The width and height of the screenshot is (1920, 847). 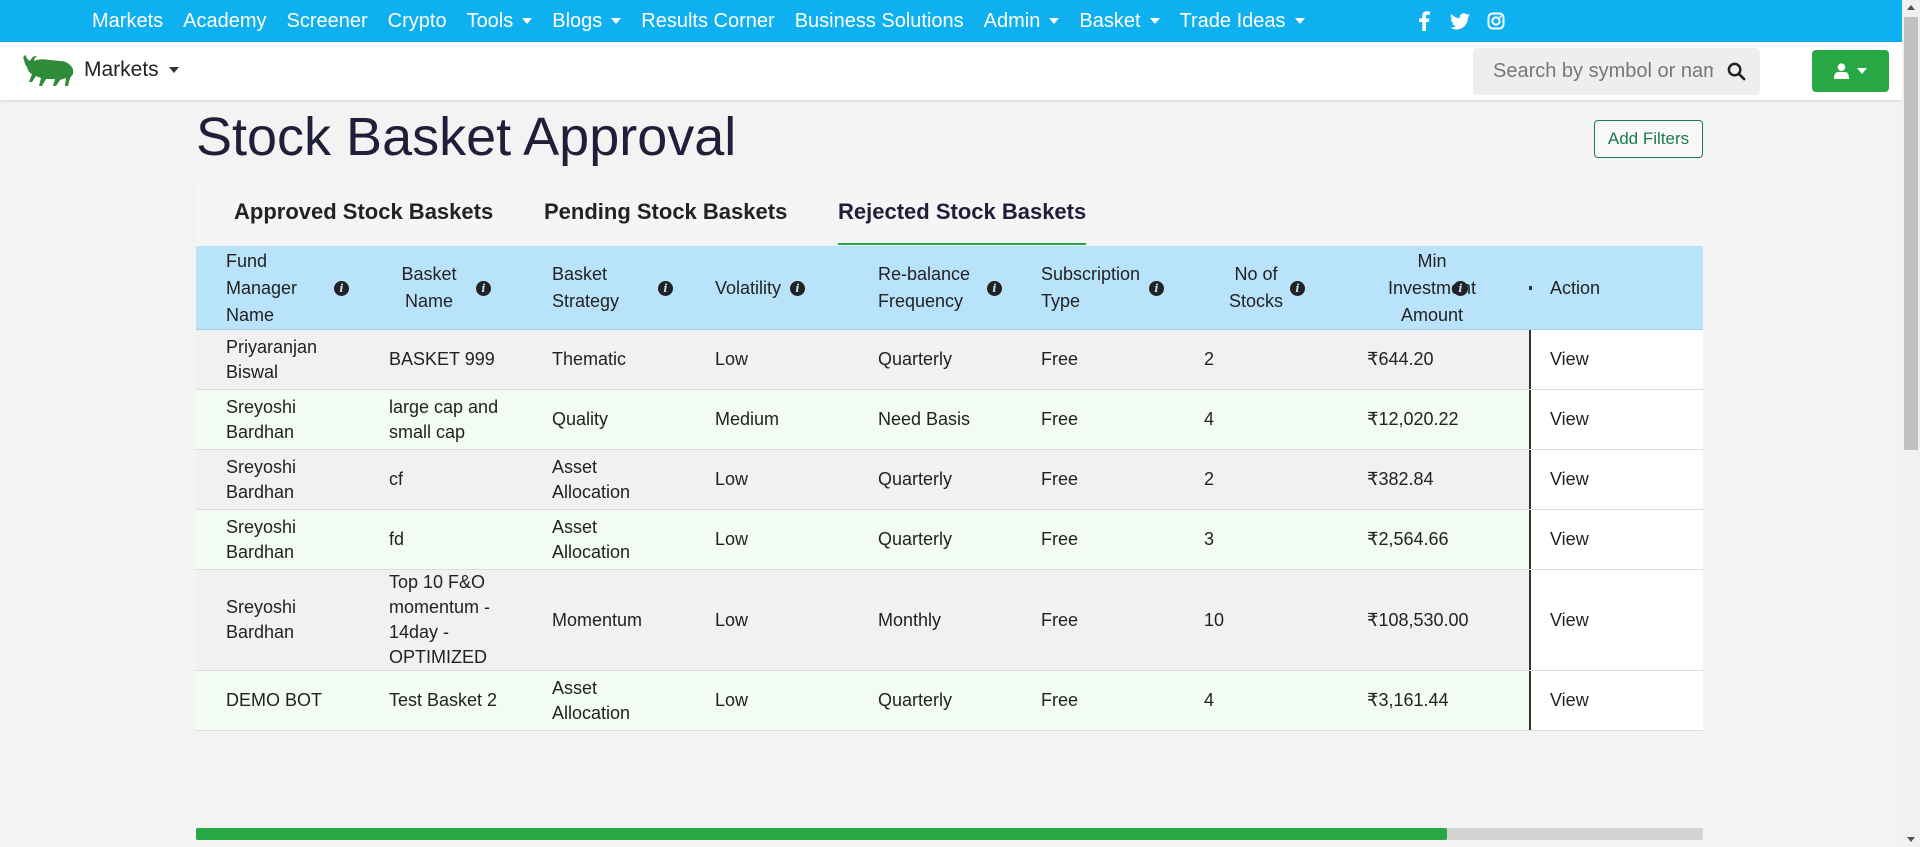 I want to click on search-box, so click(x=1616, y=71).